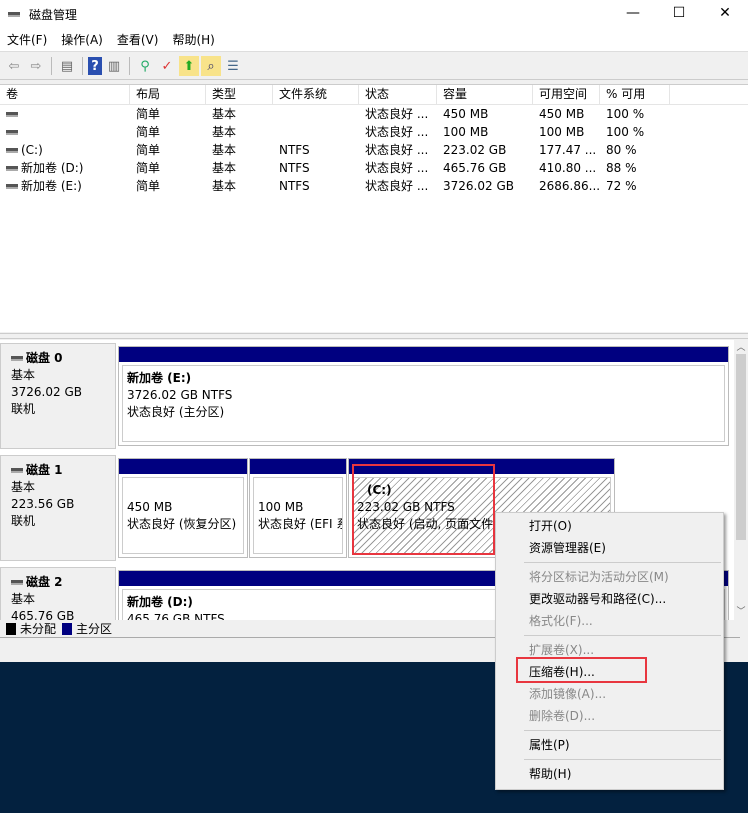 This screenshot has height=813, width=748. Describe the element at coordinates (148, 186) in the screenshot. I see `cell-text: 简单` at that location.